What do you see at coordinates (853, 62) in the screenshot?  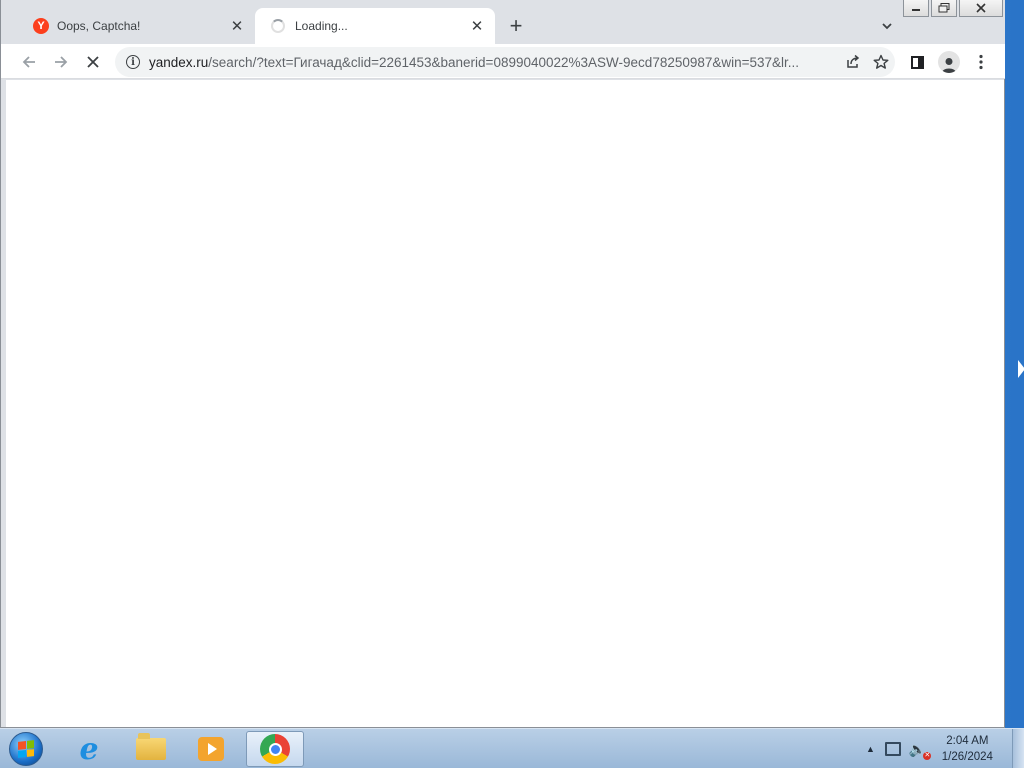 I see `share-icon` at bounding box center [853, 62].